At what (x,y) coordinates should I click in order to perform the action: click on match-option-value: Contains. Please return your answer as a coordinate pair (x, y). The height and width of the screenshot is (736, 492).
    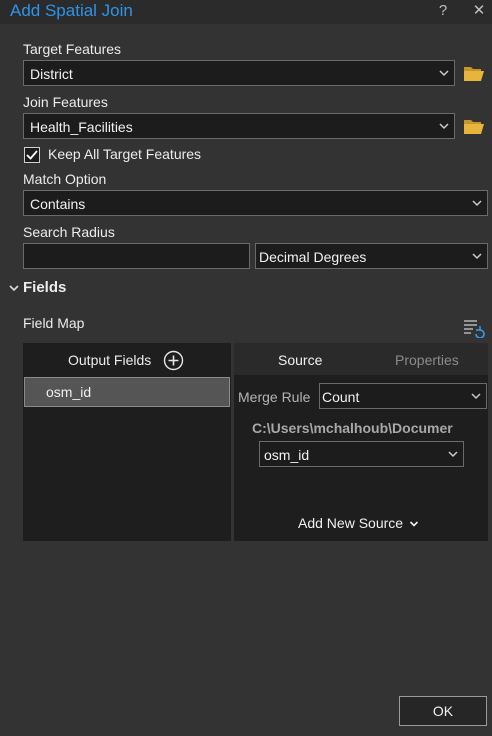
    Looking at the image, I should click on (58, 204).